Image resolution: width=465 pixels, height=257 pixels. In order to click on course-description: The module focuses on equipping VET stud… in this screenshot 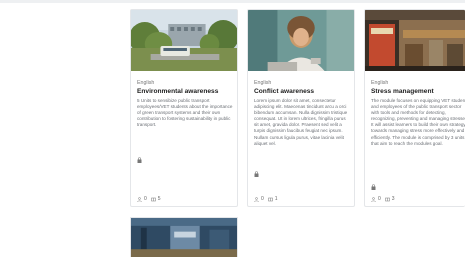, I will do `click(418, 122)`.